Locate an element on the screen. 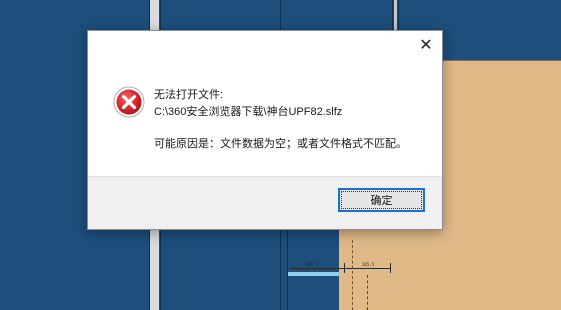 This screenshot has width=561, height=310. dialog-footer: 确定 is located at coordinates (265, 202).